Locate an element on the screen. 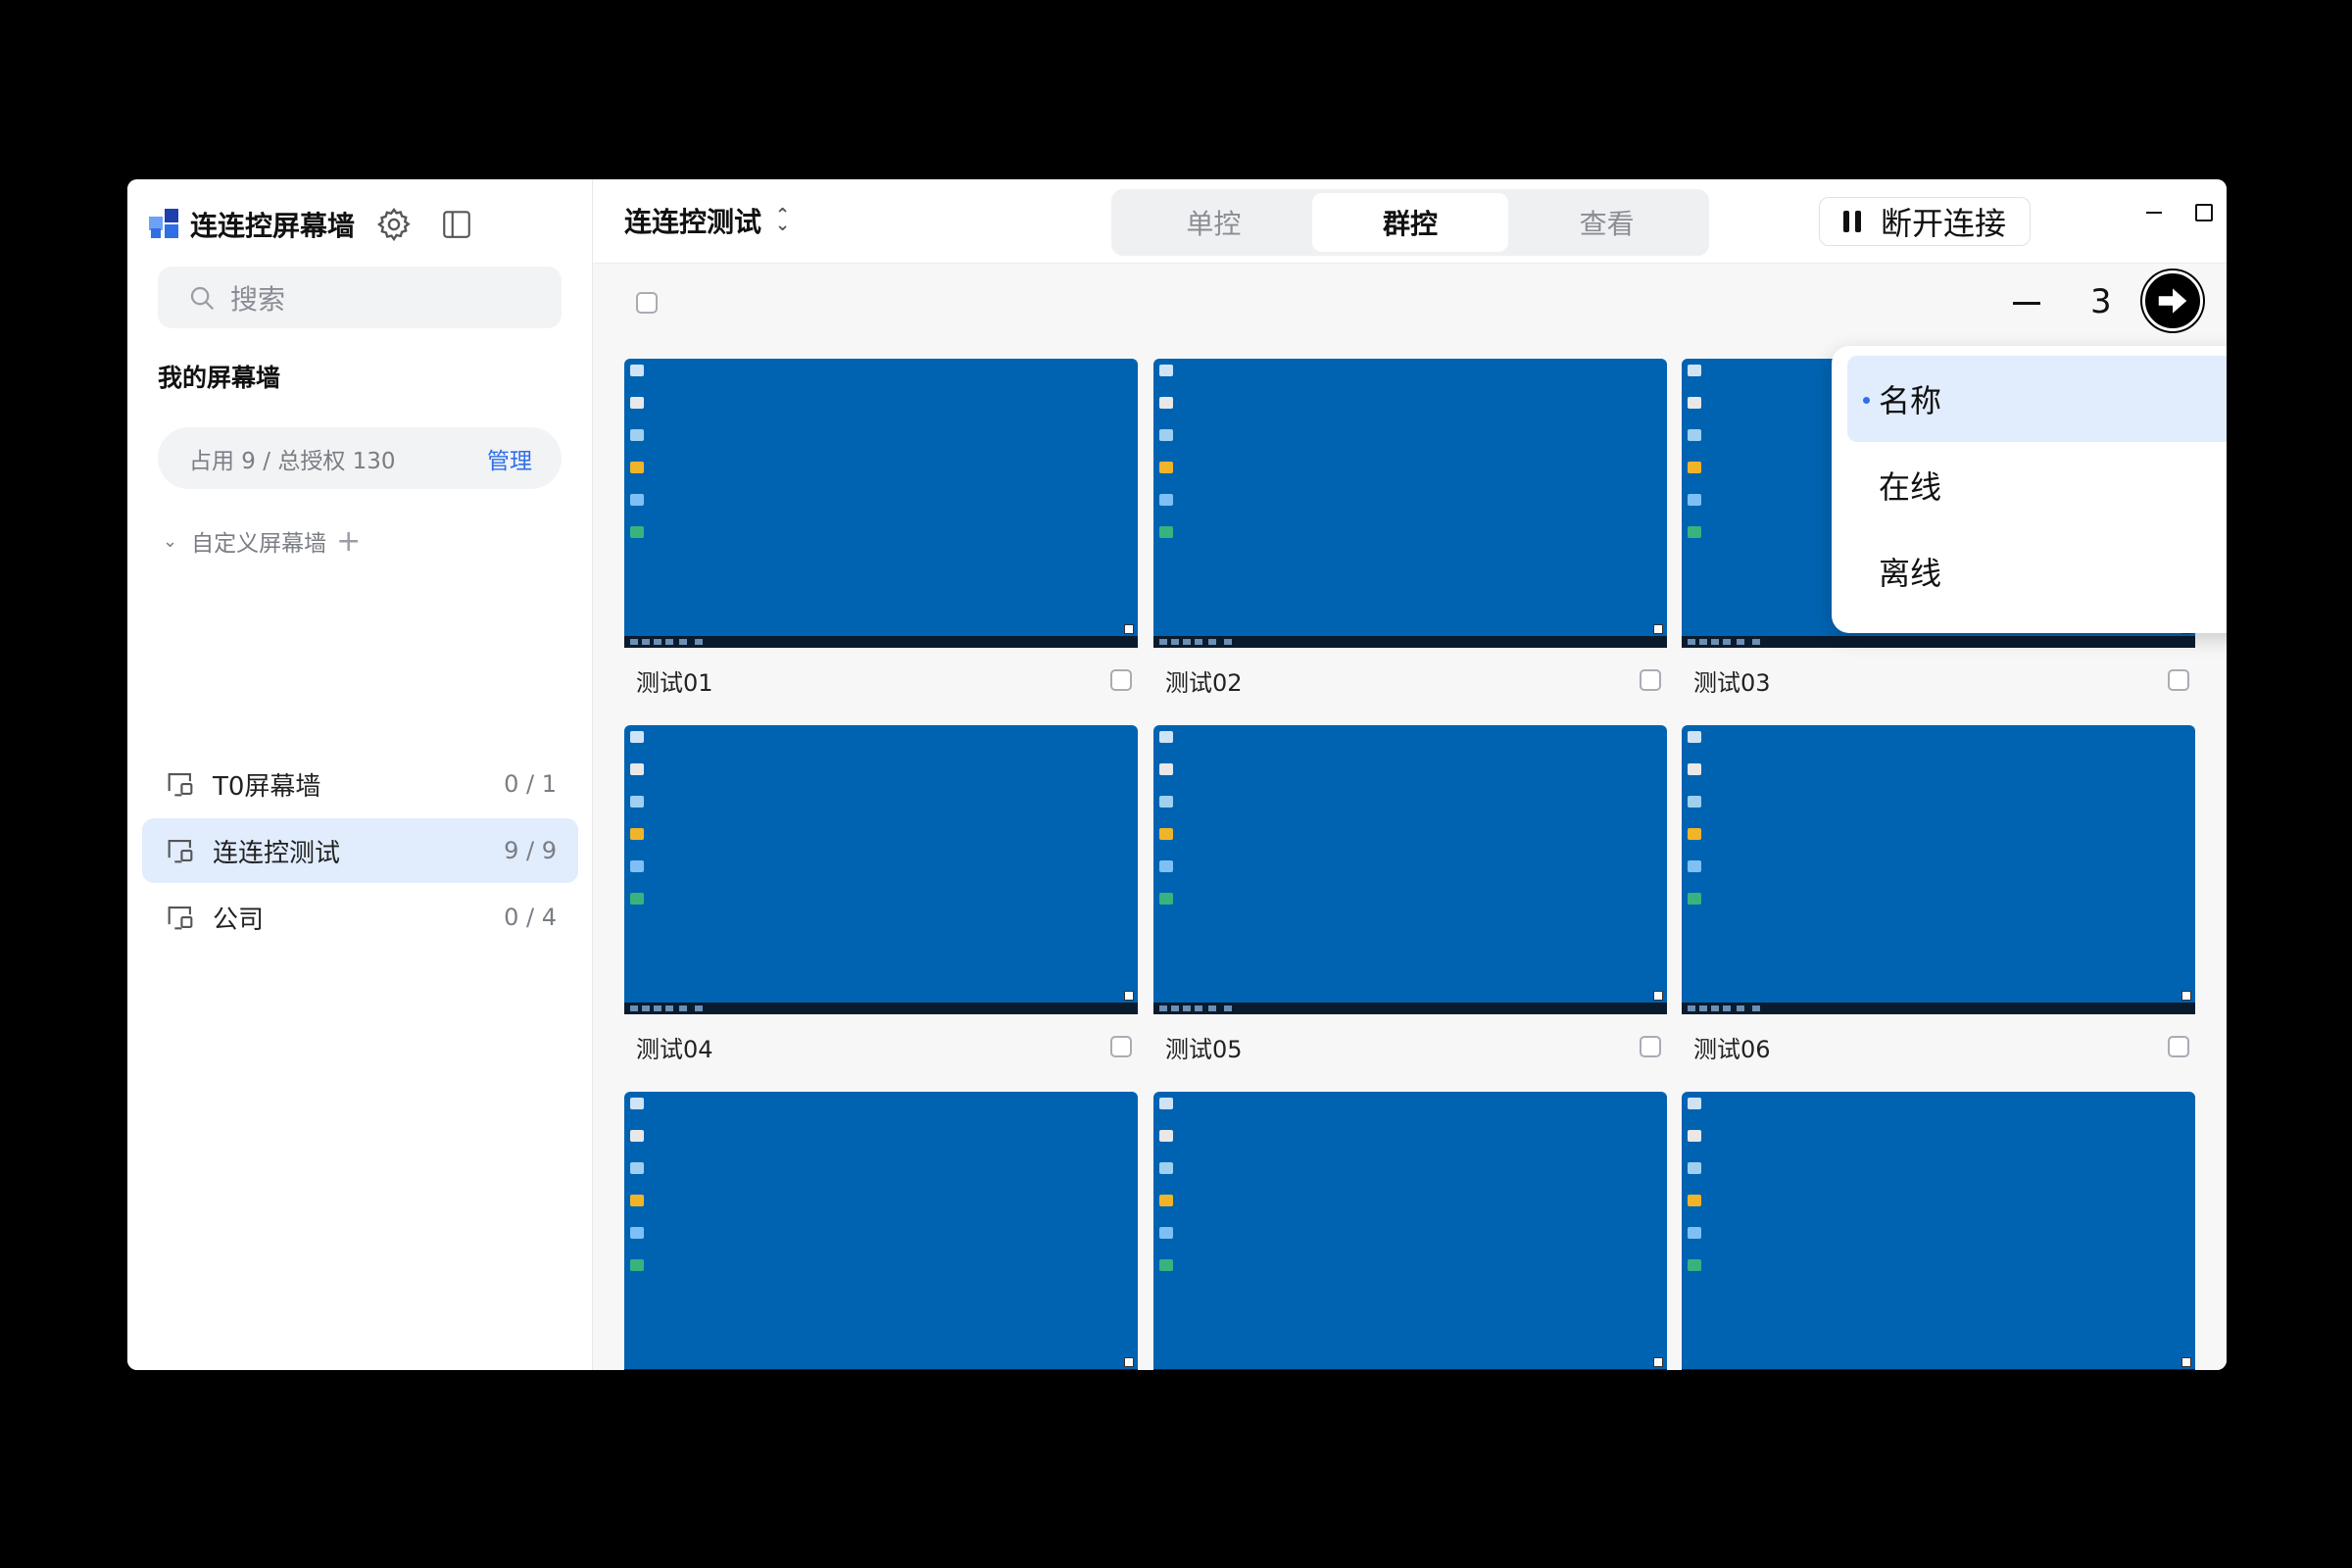  app-title: 连连控屏幕墙 is located at coordinates (273, 226).